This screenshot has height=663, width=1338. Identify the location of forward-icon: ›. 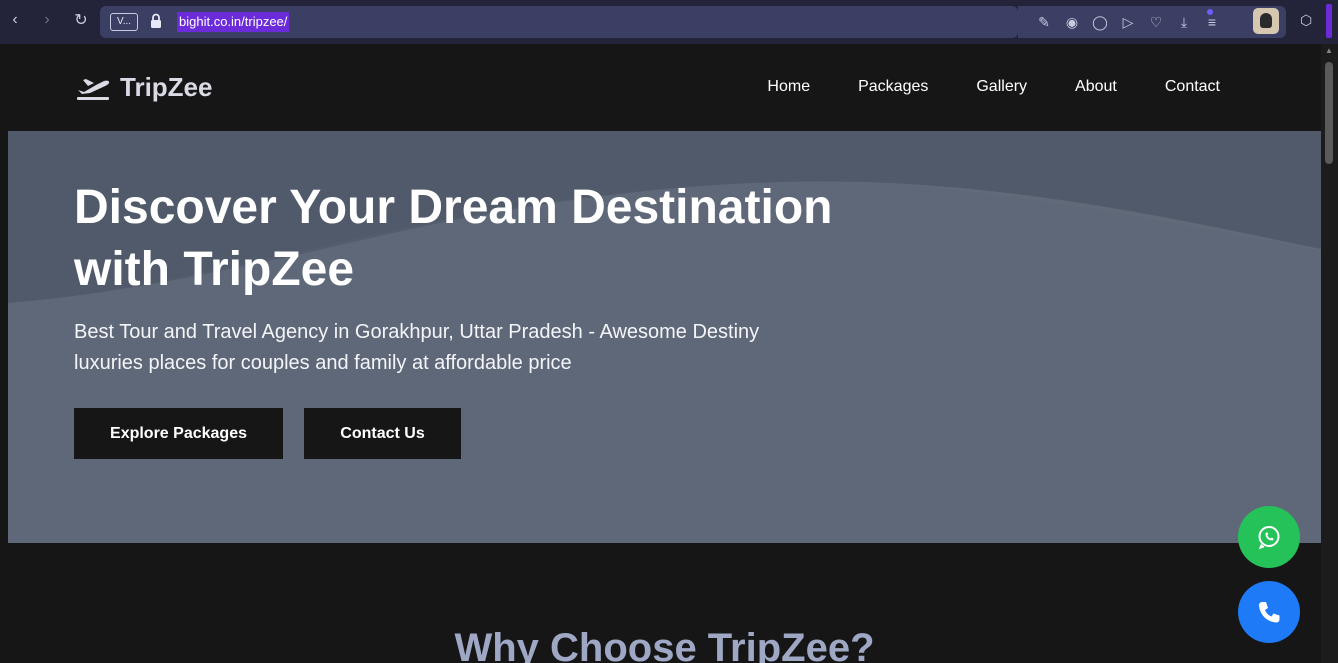
(47, 20).